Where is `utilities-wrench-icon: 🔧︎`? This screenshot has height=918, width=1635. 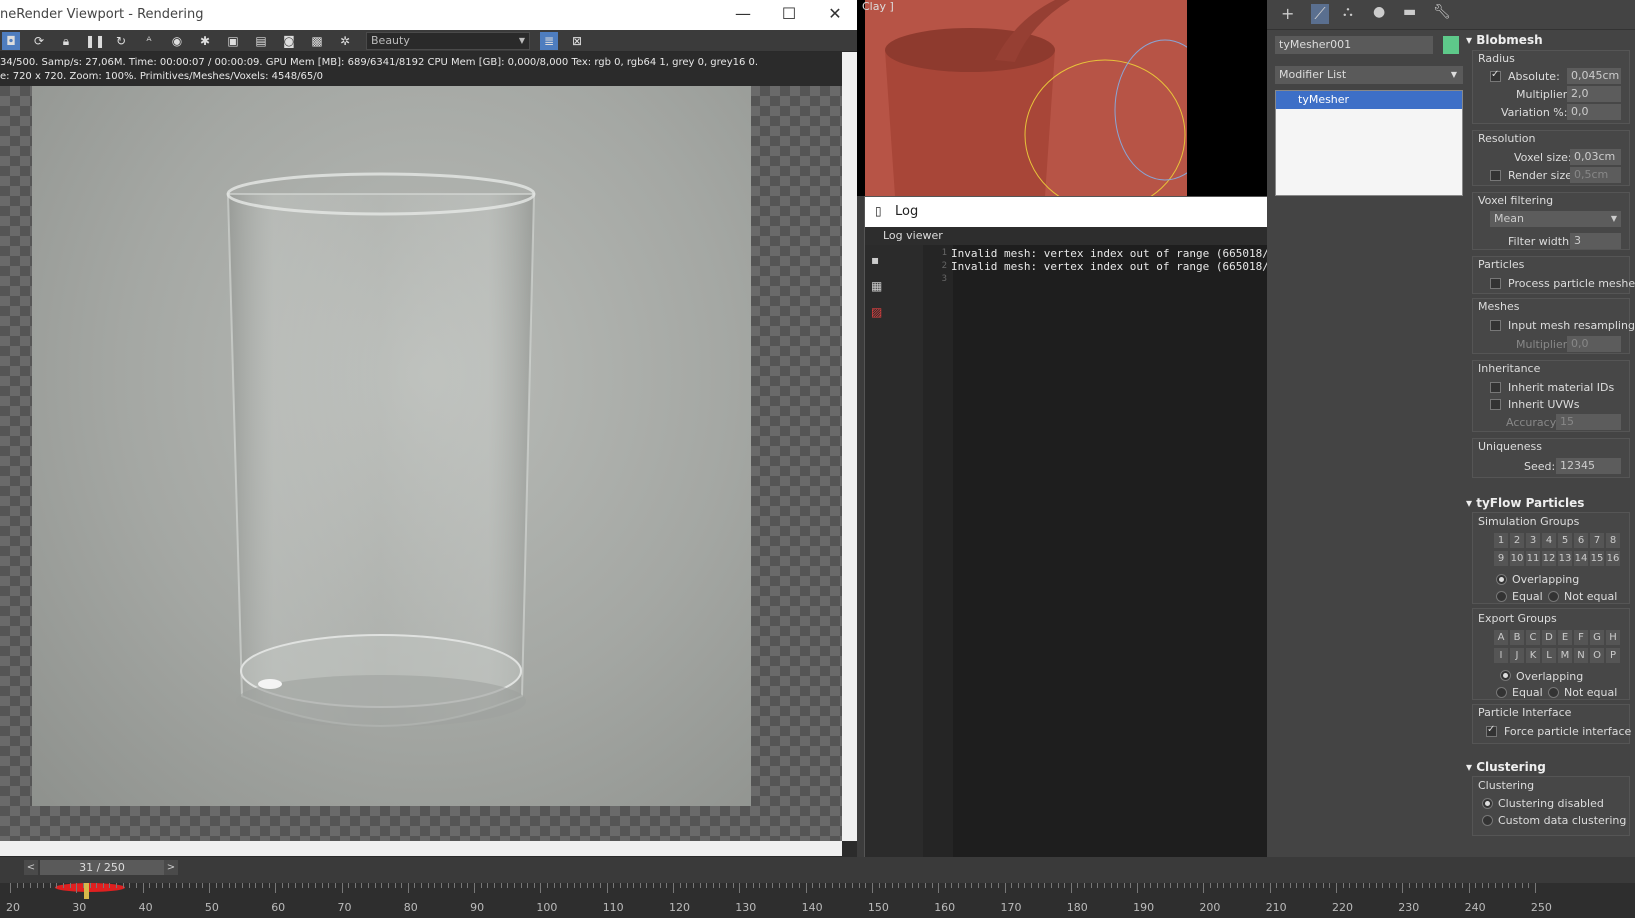 utilities-wrench-icon: 🔧︎ is located at coordinates (1442, 12).